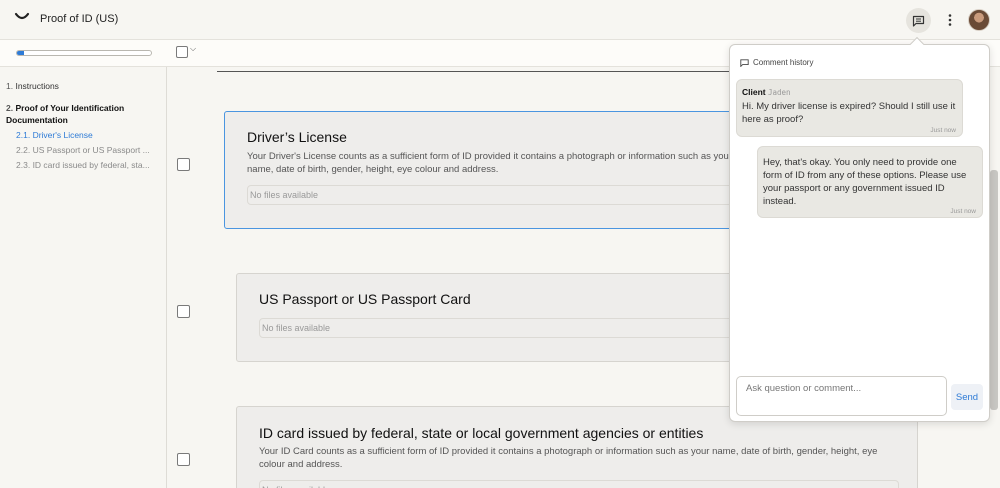 This screenshot has height=488, width=1000. Describe the element at coordinates (20, 53) in the screenshot. I see `progress-fill` at that location.